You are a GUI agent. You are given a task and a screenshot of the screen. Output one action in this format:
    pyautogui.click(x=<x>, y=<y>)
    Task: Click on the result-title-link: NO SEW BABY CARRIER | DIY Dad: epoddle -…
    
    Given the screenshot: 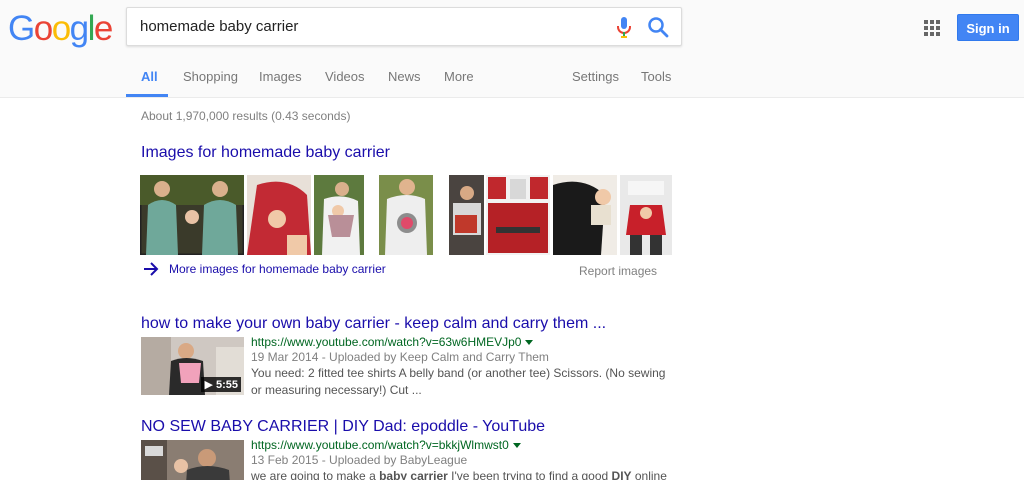 What is the action you would take?
    pyautogui.click(x=343, y=427)
    